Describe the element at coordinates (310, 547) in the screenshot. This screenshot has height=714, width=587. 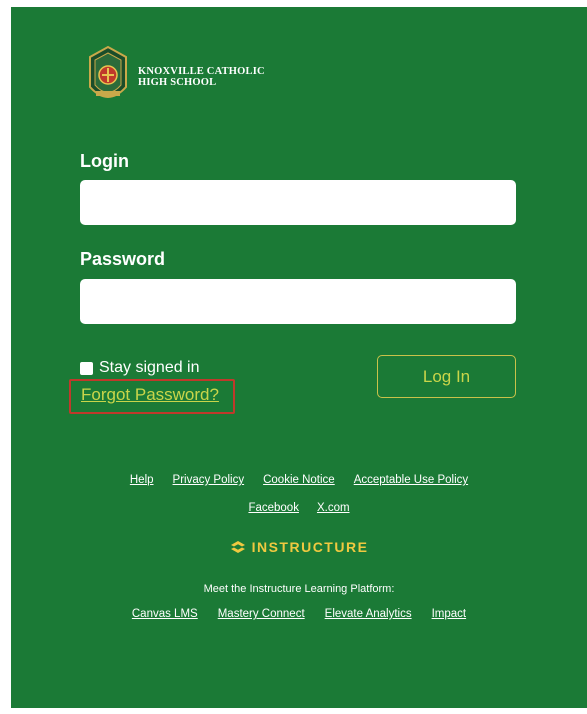
I see `instructure-wordmark: INSTRUCTURE` at that location.